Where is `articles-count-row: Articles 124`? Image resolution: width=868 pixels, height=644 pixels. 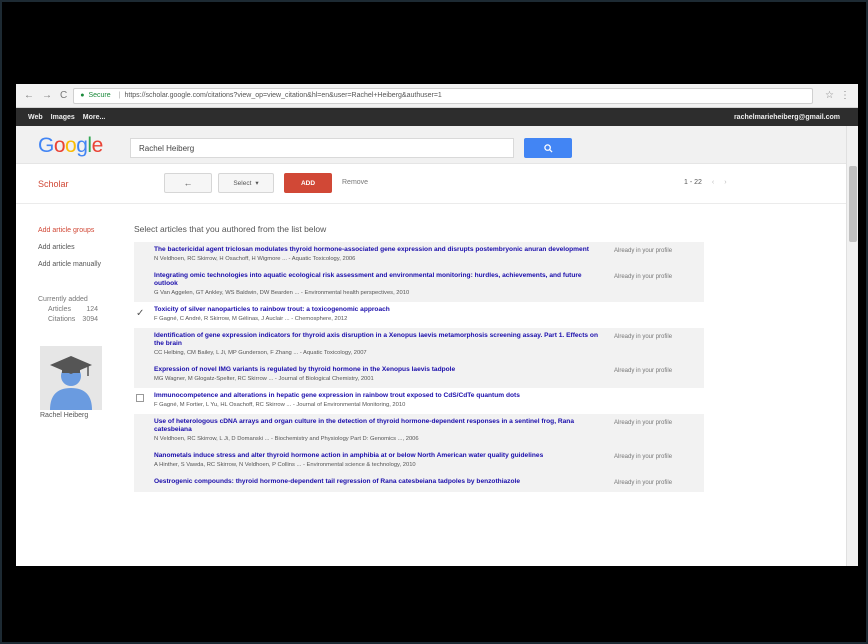
articles-count-row: Articles 124 is located at coordinates (68, 310).